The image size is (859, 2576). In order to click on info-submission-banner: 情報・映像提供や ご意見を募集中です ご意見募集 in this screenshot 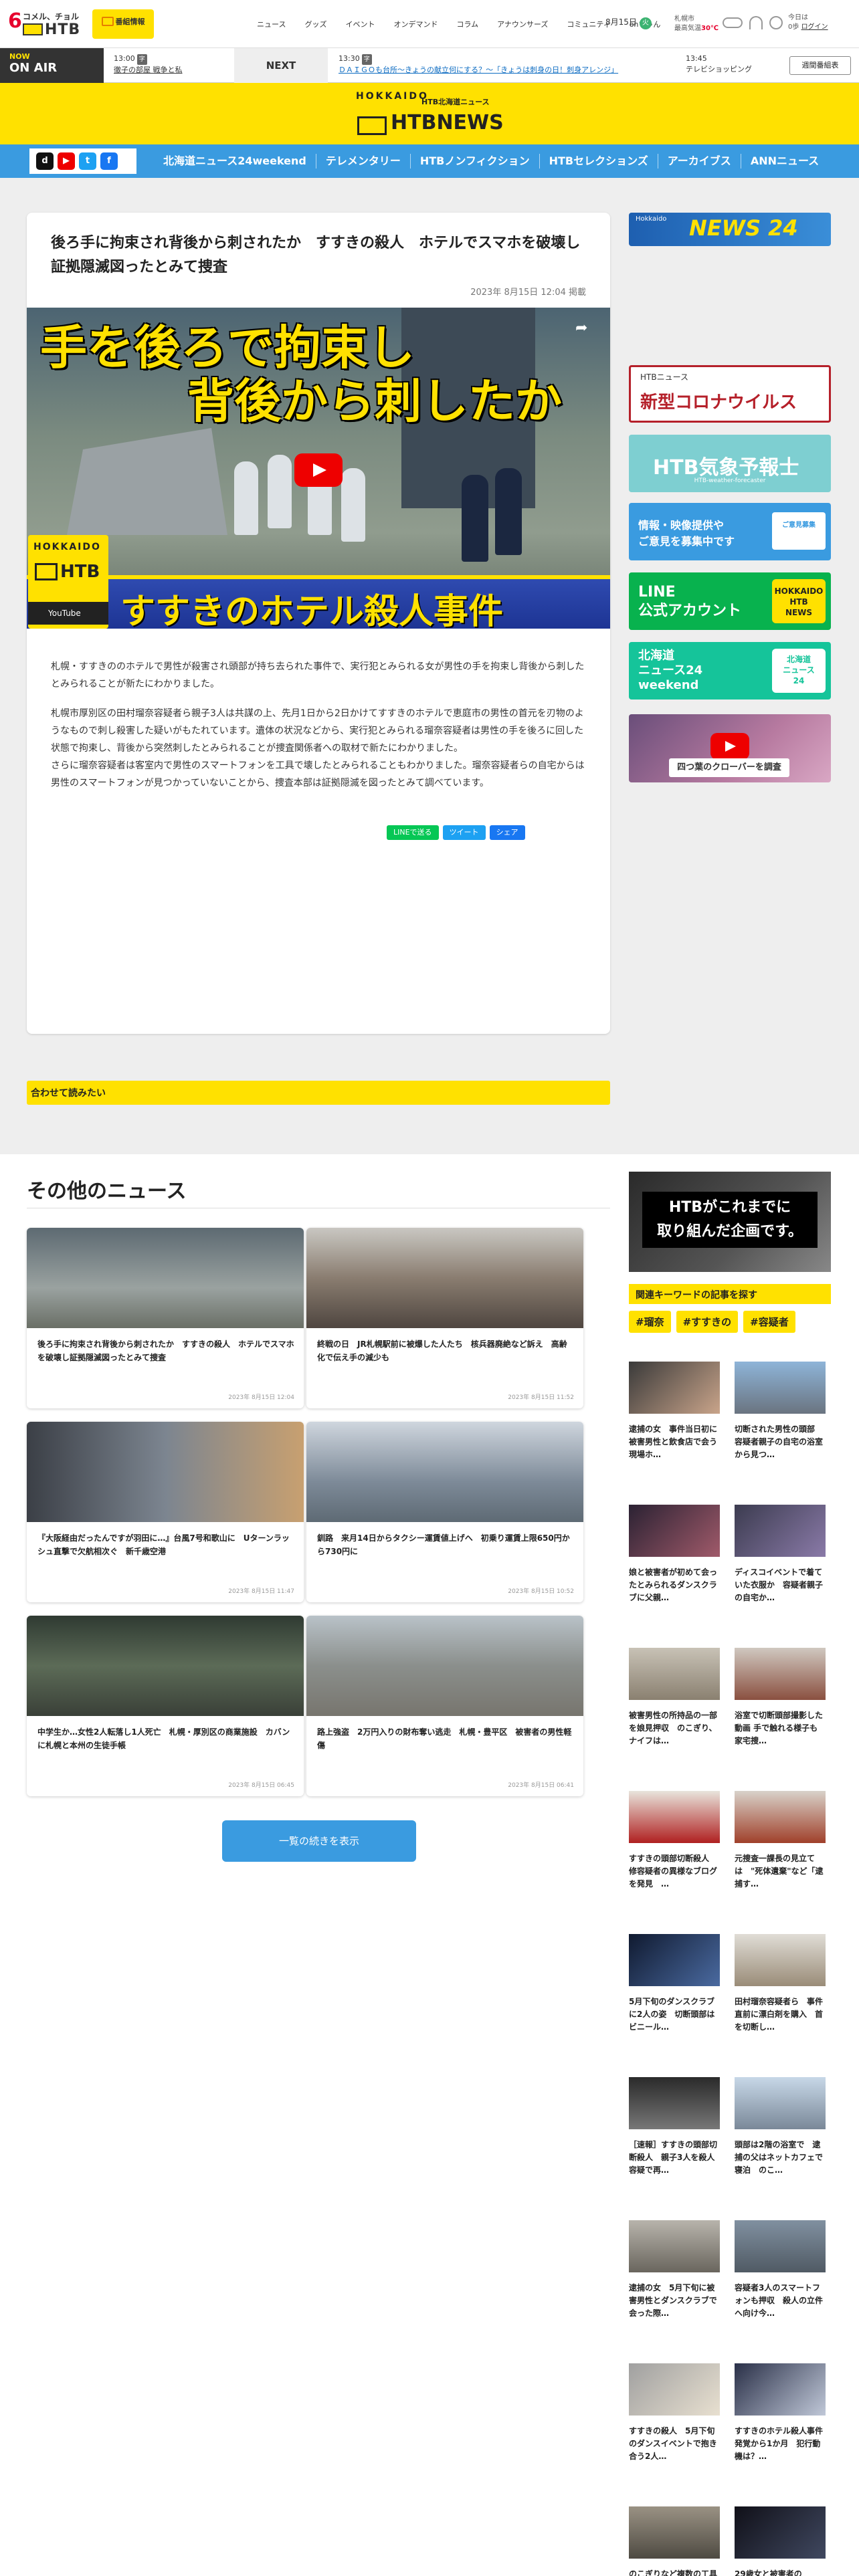, I will do `click(730, 531)`.